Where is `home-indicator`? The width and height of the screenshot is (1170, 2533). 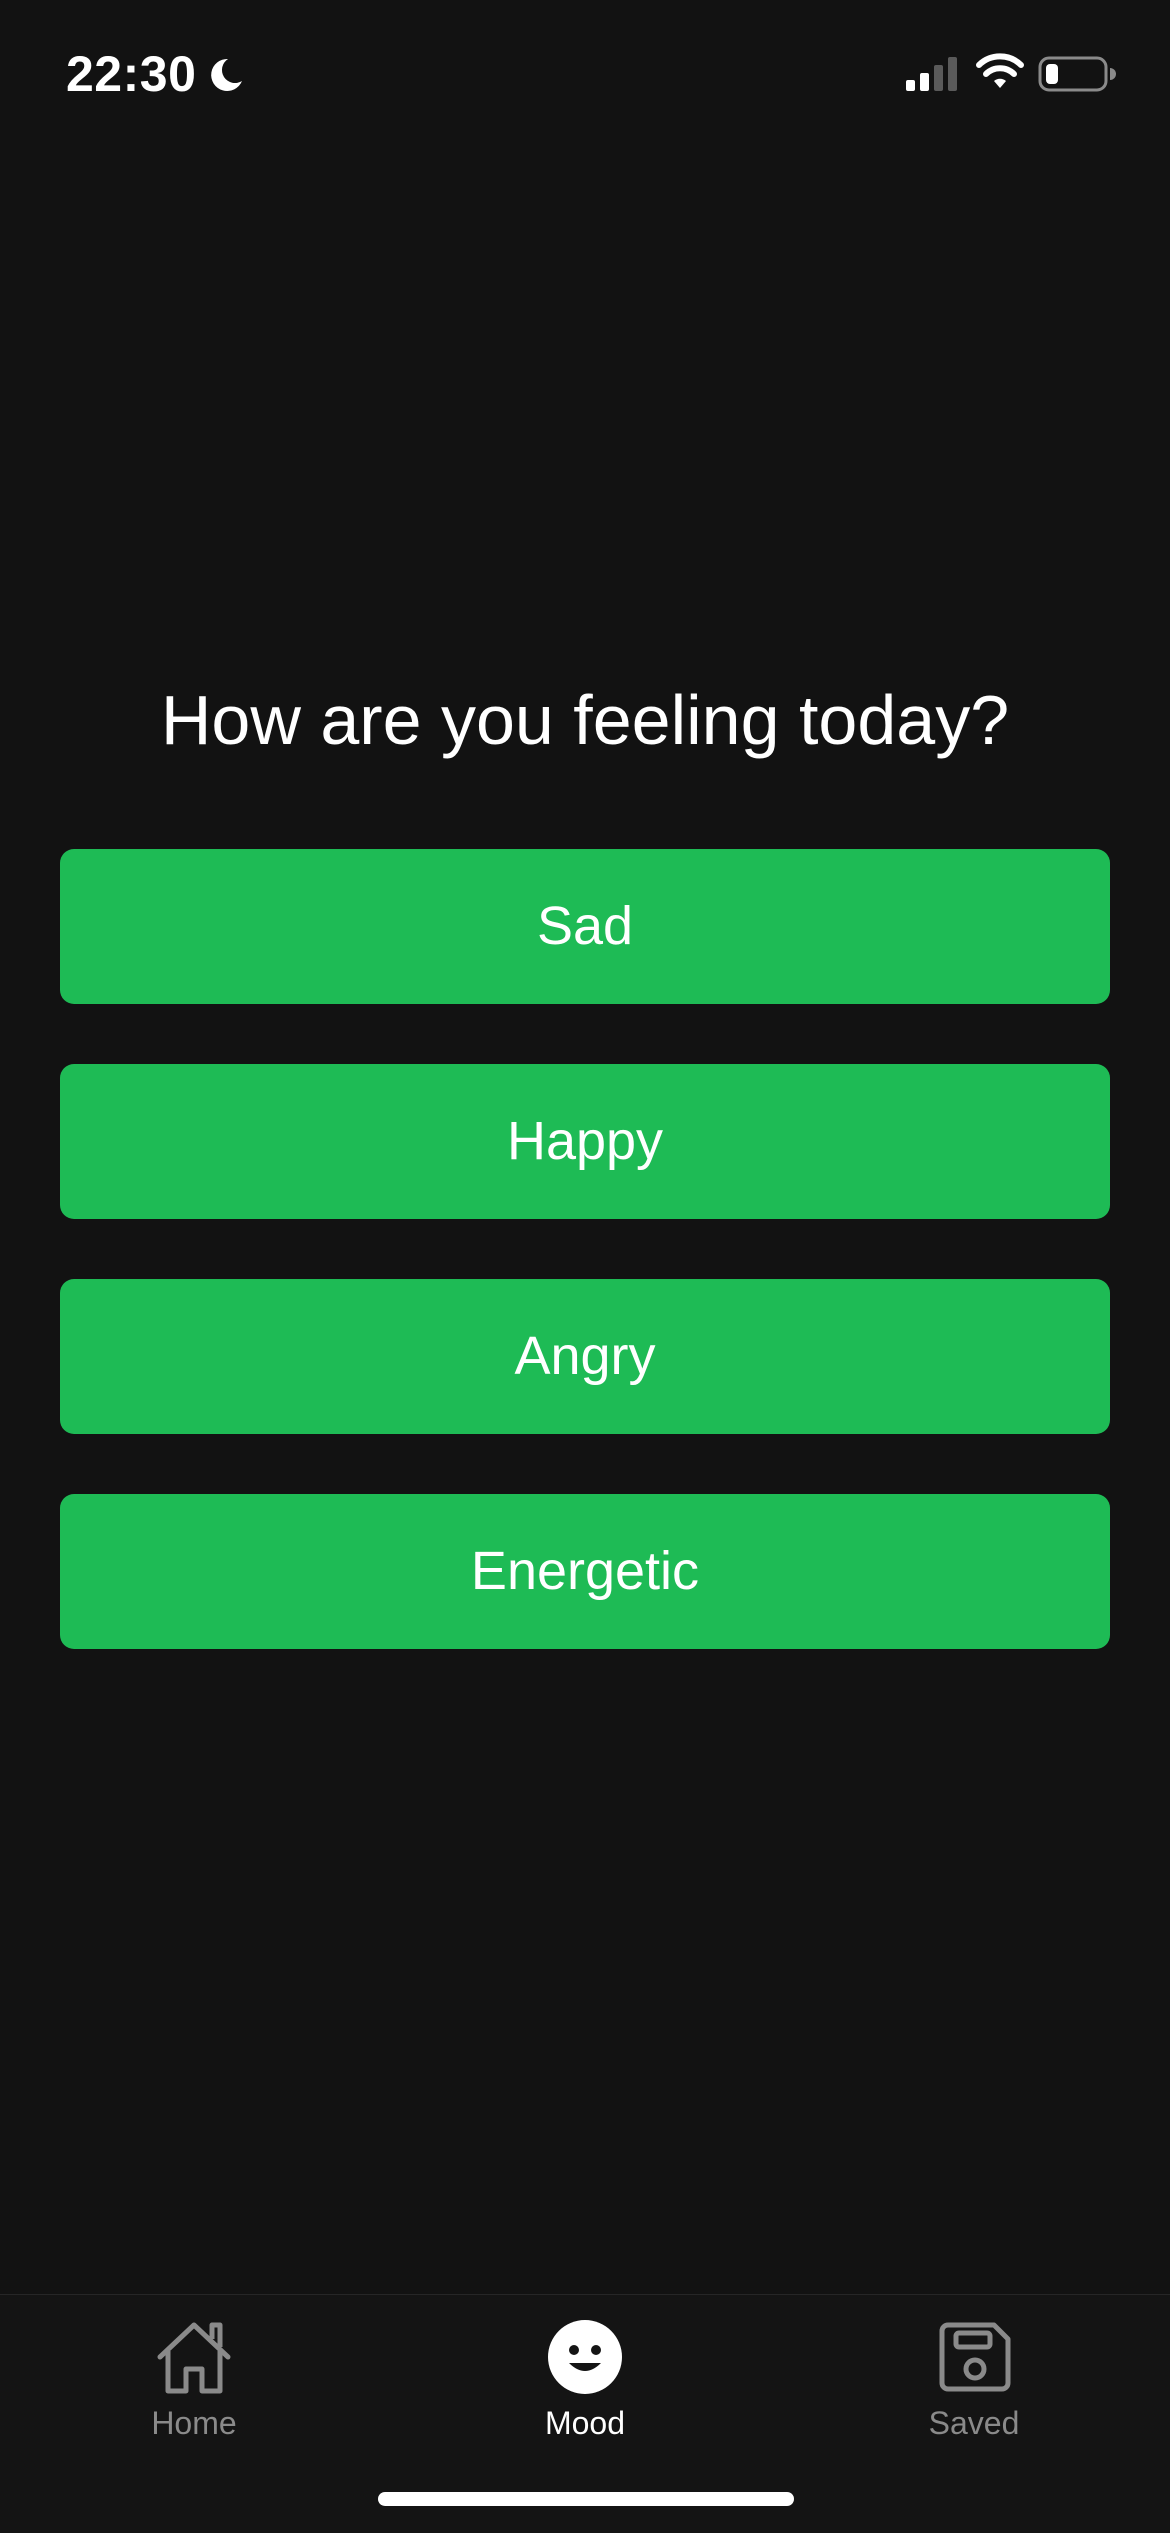
home-indicator is located at coordinates (586, 2499).